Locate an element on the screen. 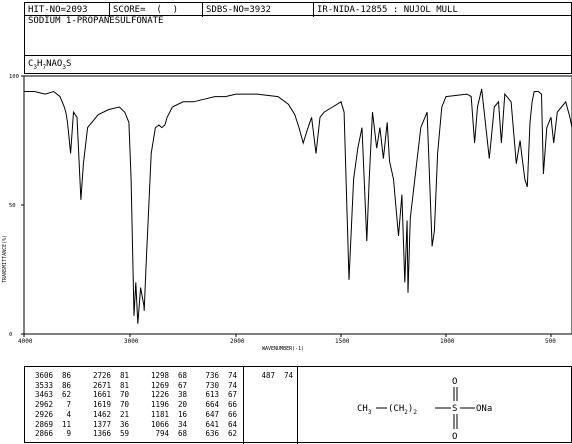  peak-entry: 2962 7 is located at coordinates (51, 405).